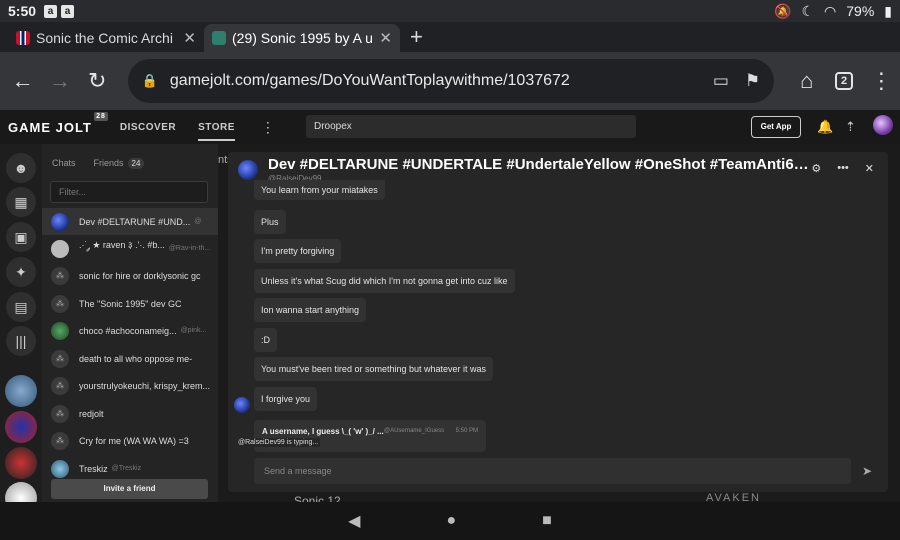 This screenshot has height=540, width=900. I want to click on notifications-icon: 🔔, so click(825, 127).